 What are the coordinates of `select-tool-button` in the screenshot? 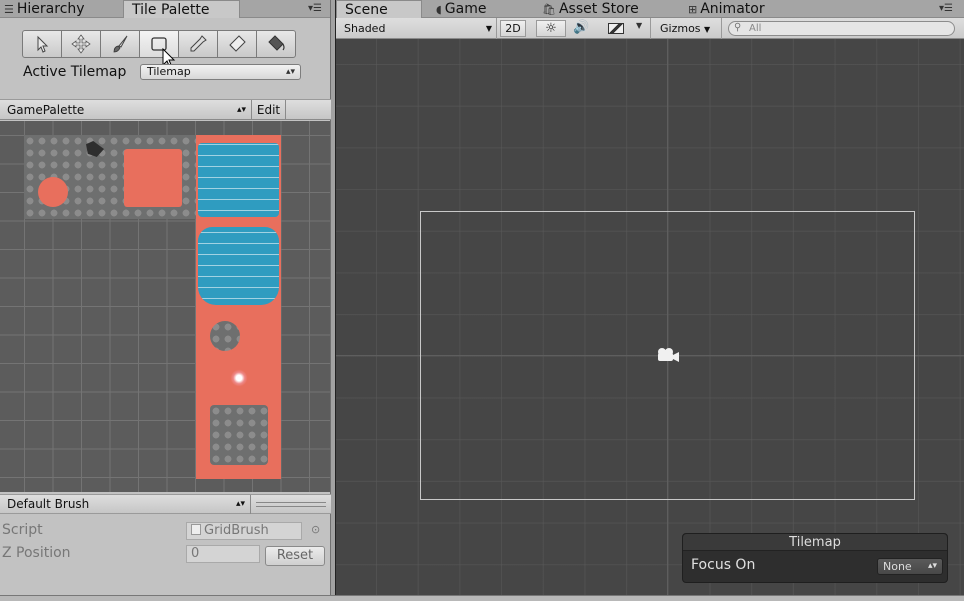 It's located at (42, 44).